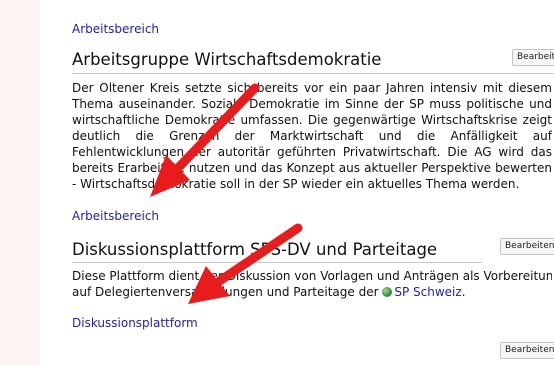 This screenshot has width=554, height=365. Describe the element at coordinates (227, 59) in the screenshot. I see `section-heading-wirtschaftsdemokratie: Arbeitsgruppe Wirtschaftsdemokratie` at that location.